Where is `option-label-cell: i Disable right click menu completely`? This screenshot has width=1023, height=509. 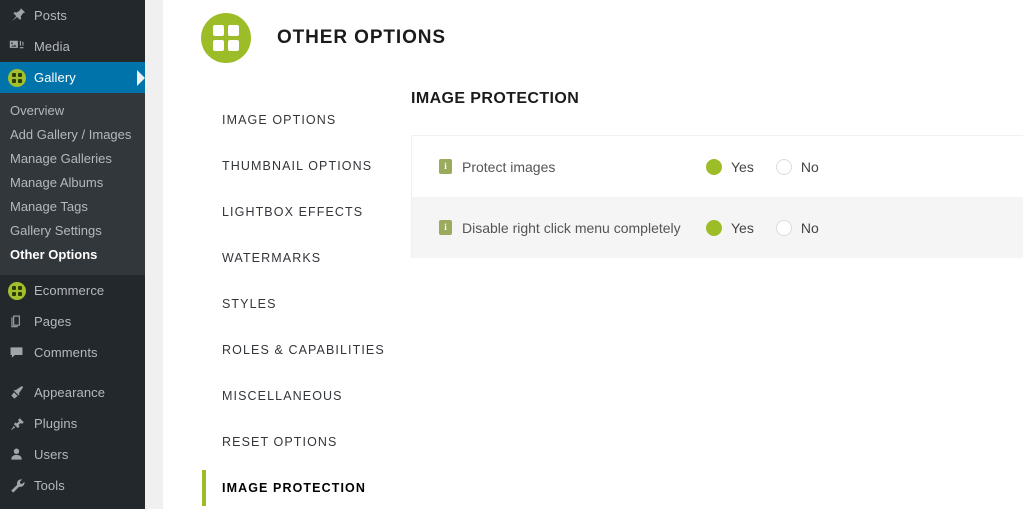
option-label-cell: i Disable right click menu completely is located at coordinates (559, 228).